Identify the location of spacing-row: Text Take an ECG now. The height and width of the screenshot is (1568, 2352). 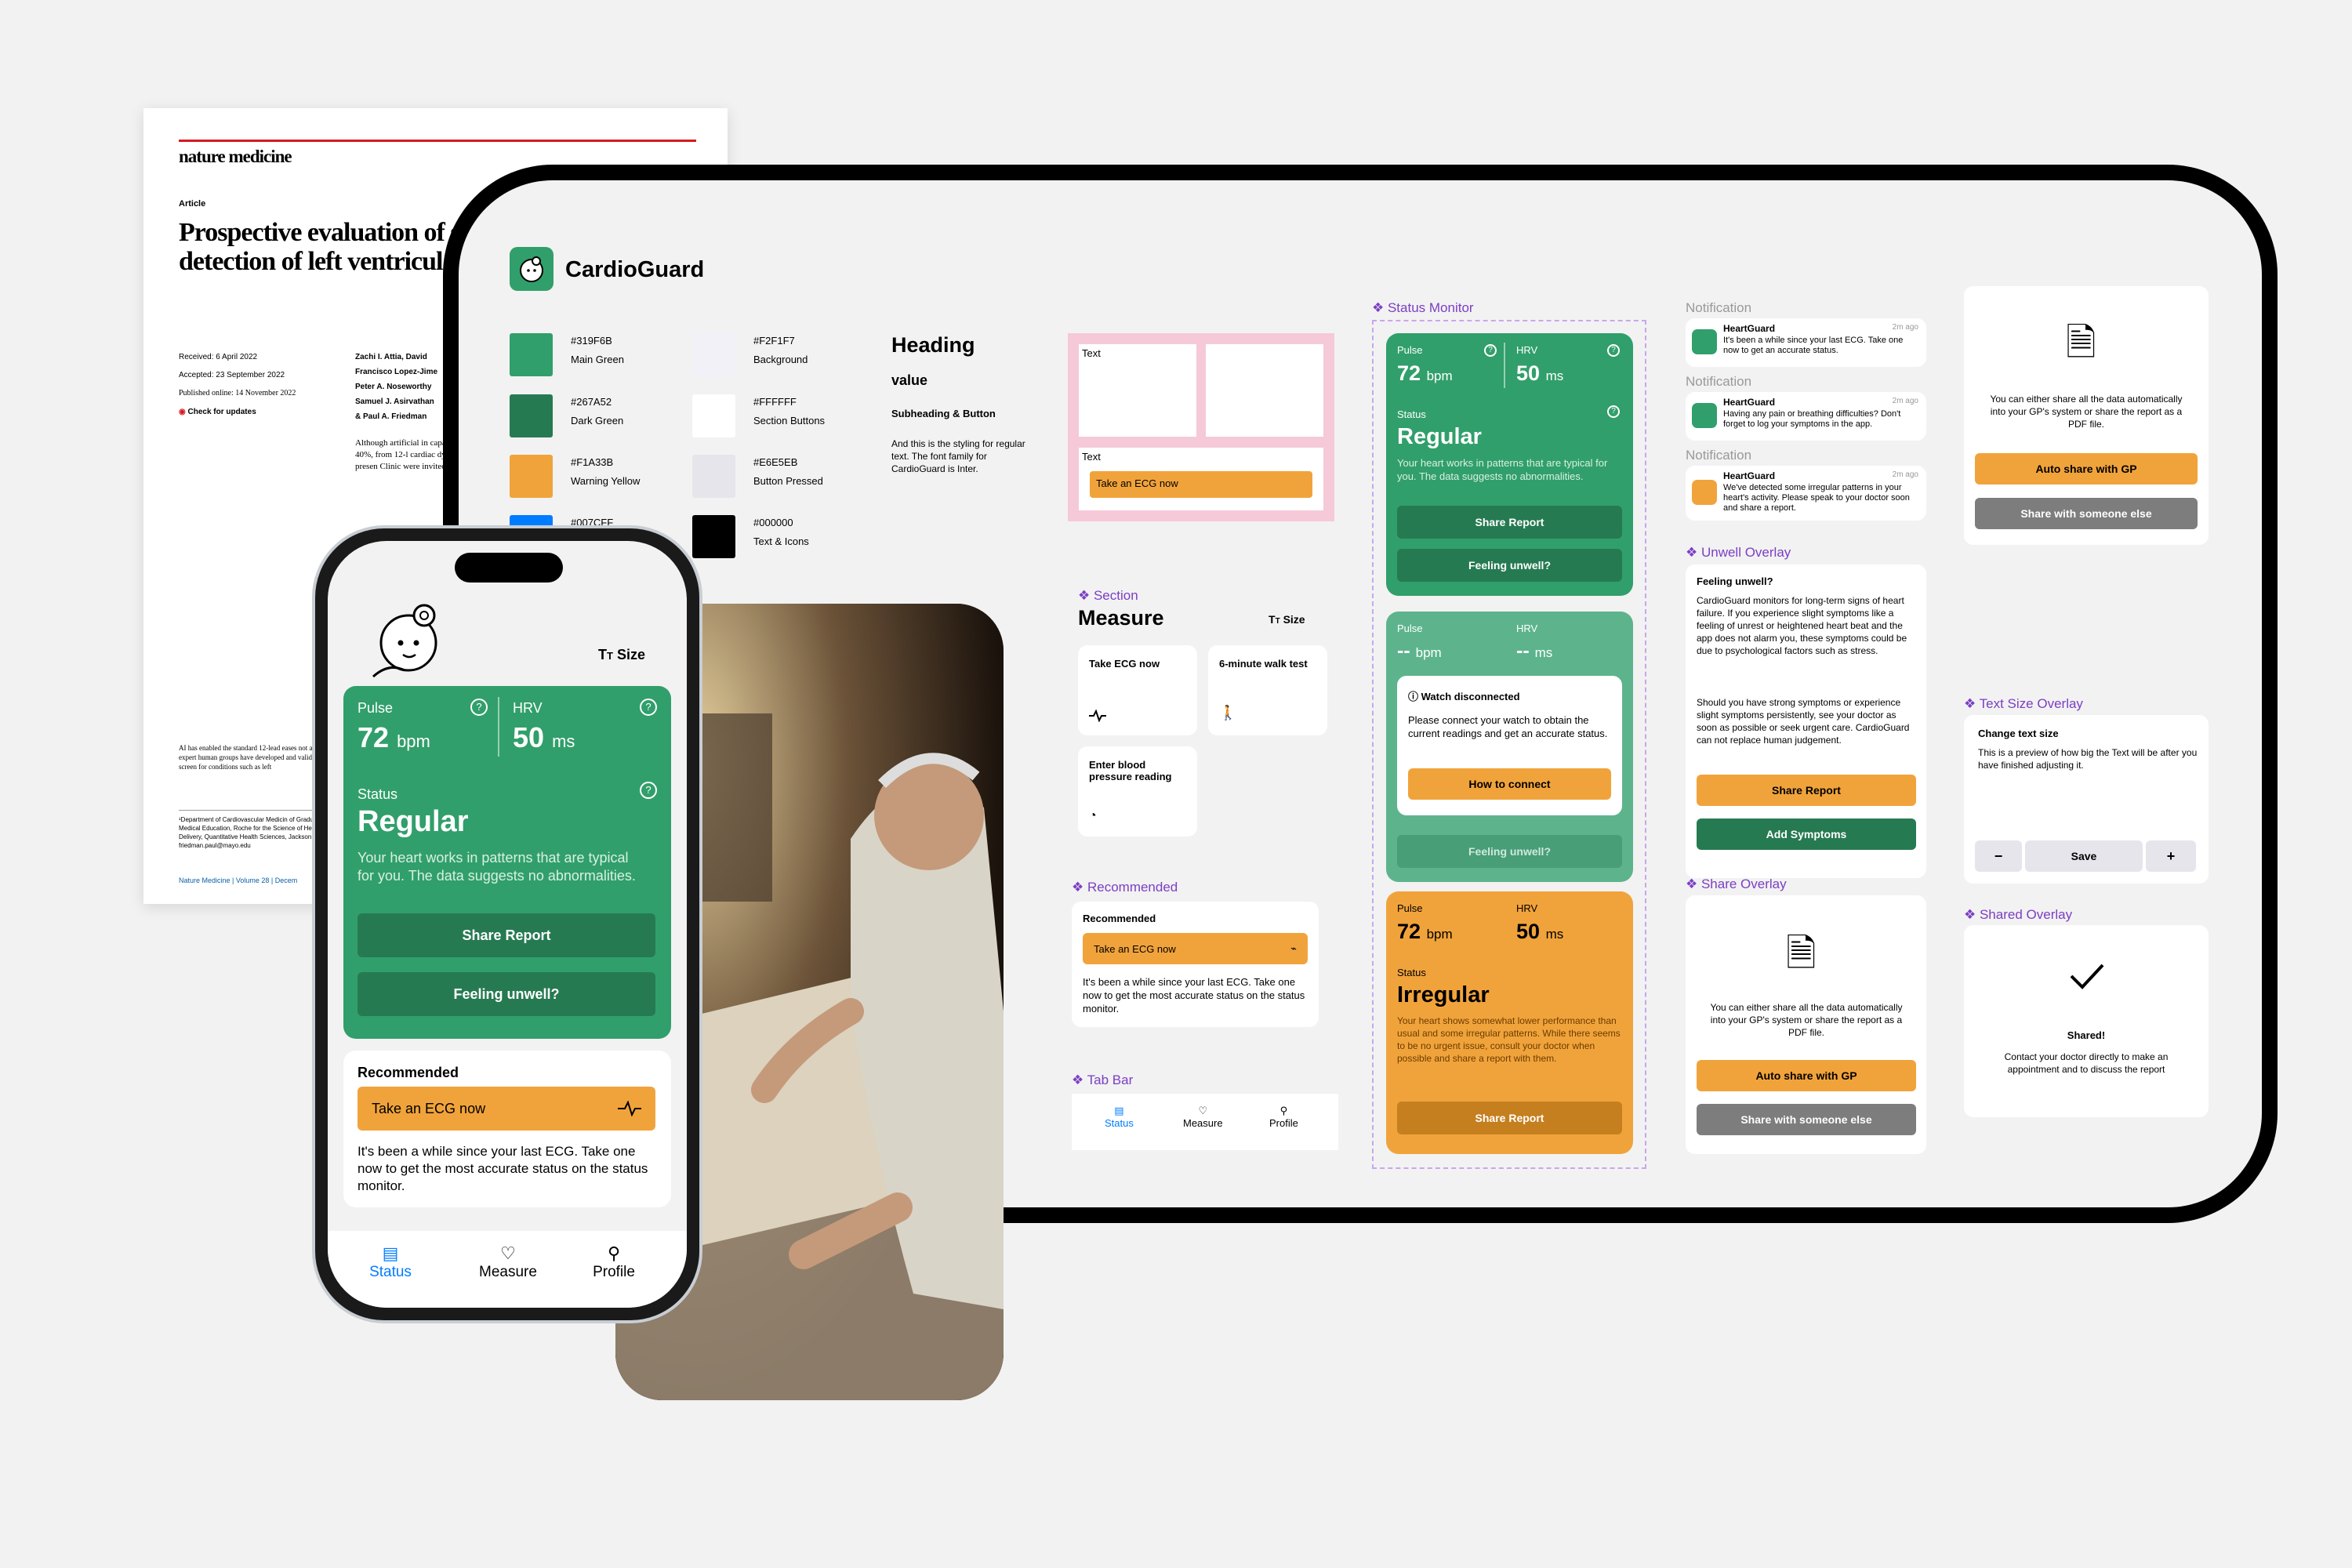
(1201, 479).